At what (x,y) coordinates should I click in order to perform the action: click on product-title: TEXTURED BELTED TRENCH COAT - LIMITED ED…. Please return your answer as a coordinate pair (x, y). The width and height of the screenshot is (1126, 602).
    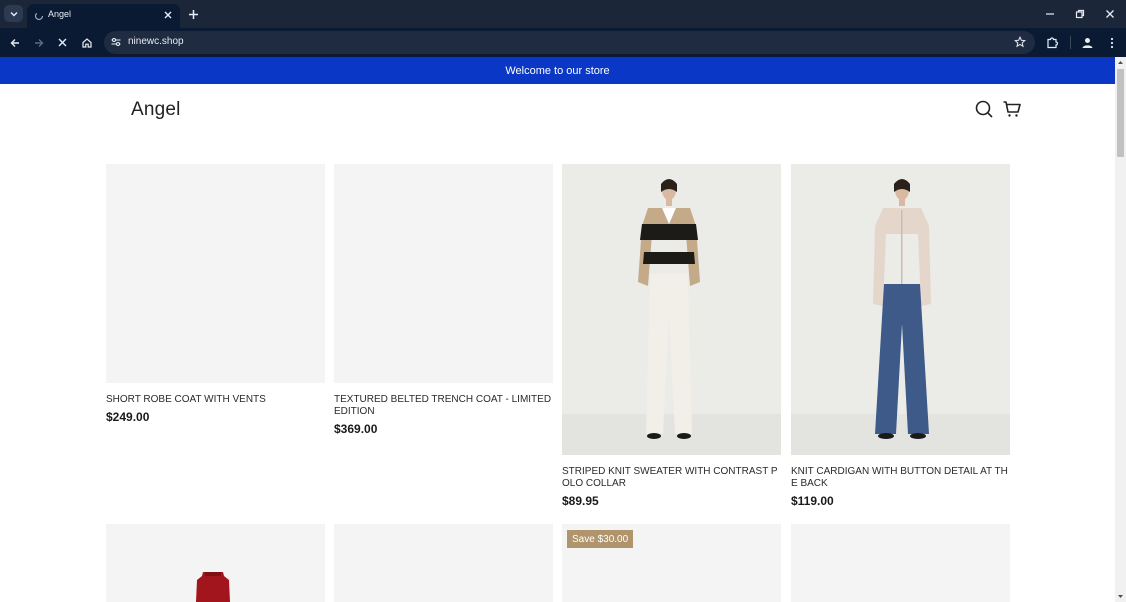
    Looking at the image, I should click on (443, 406).